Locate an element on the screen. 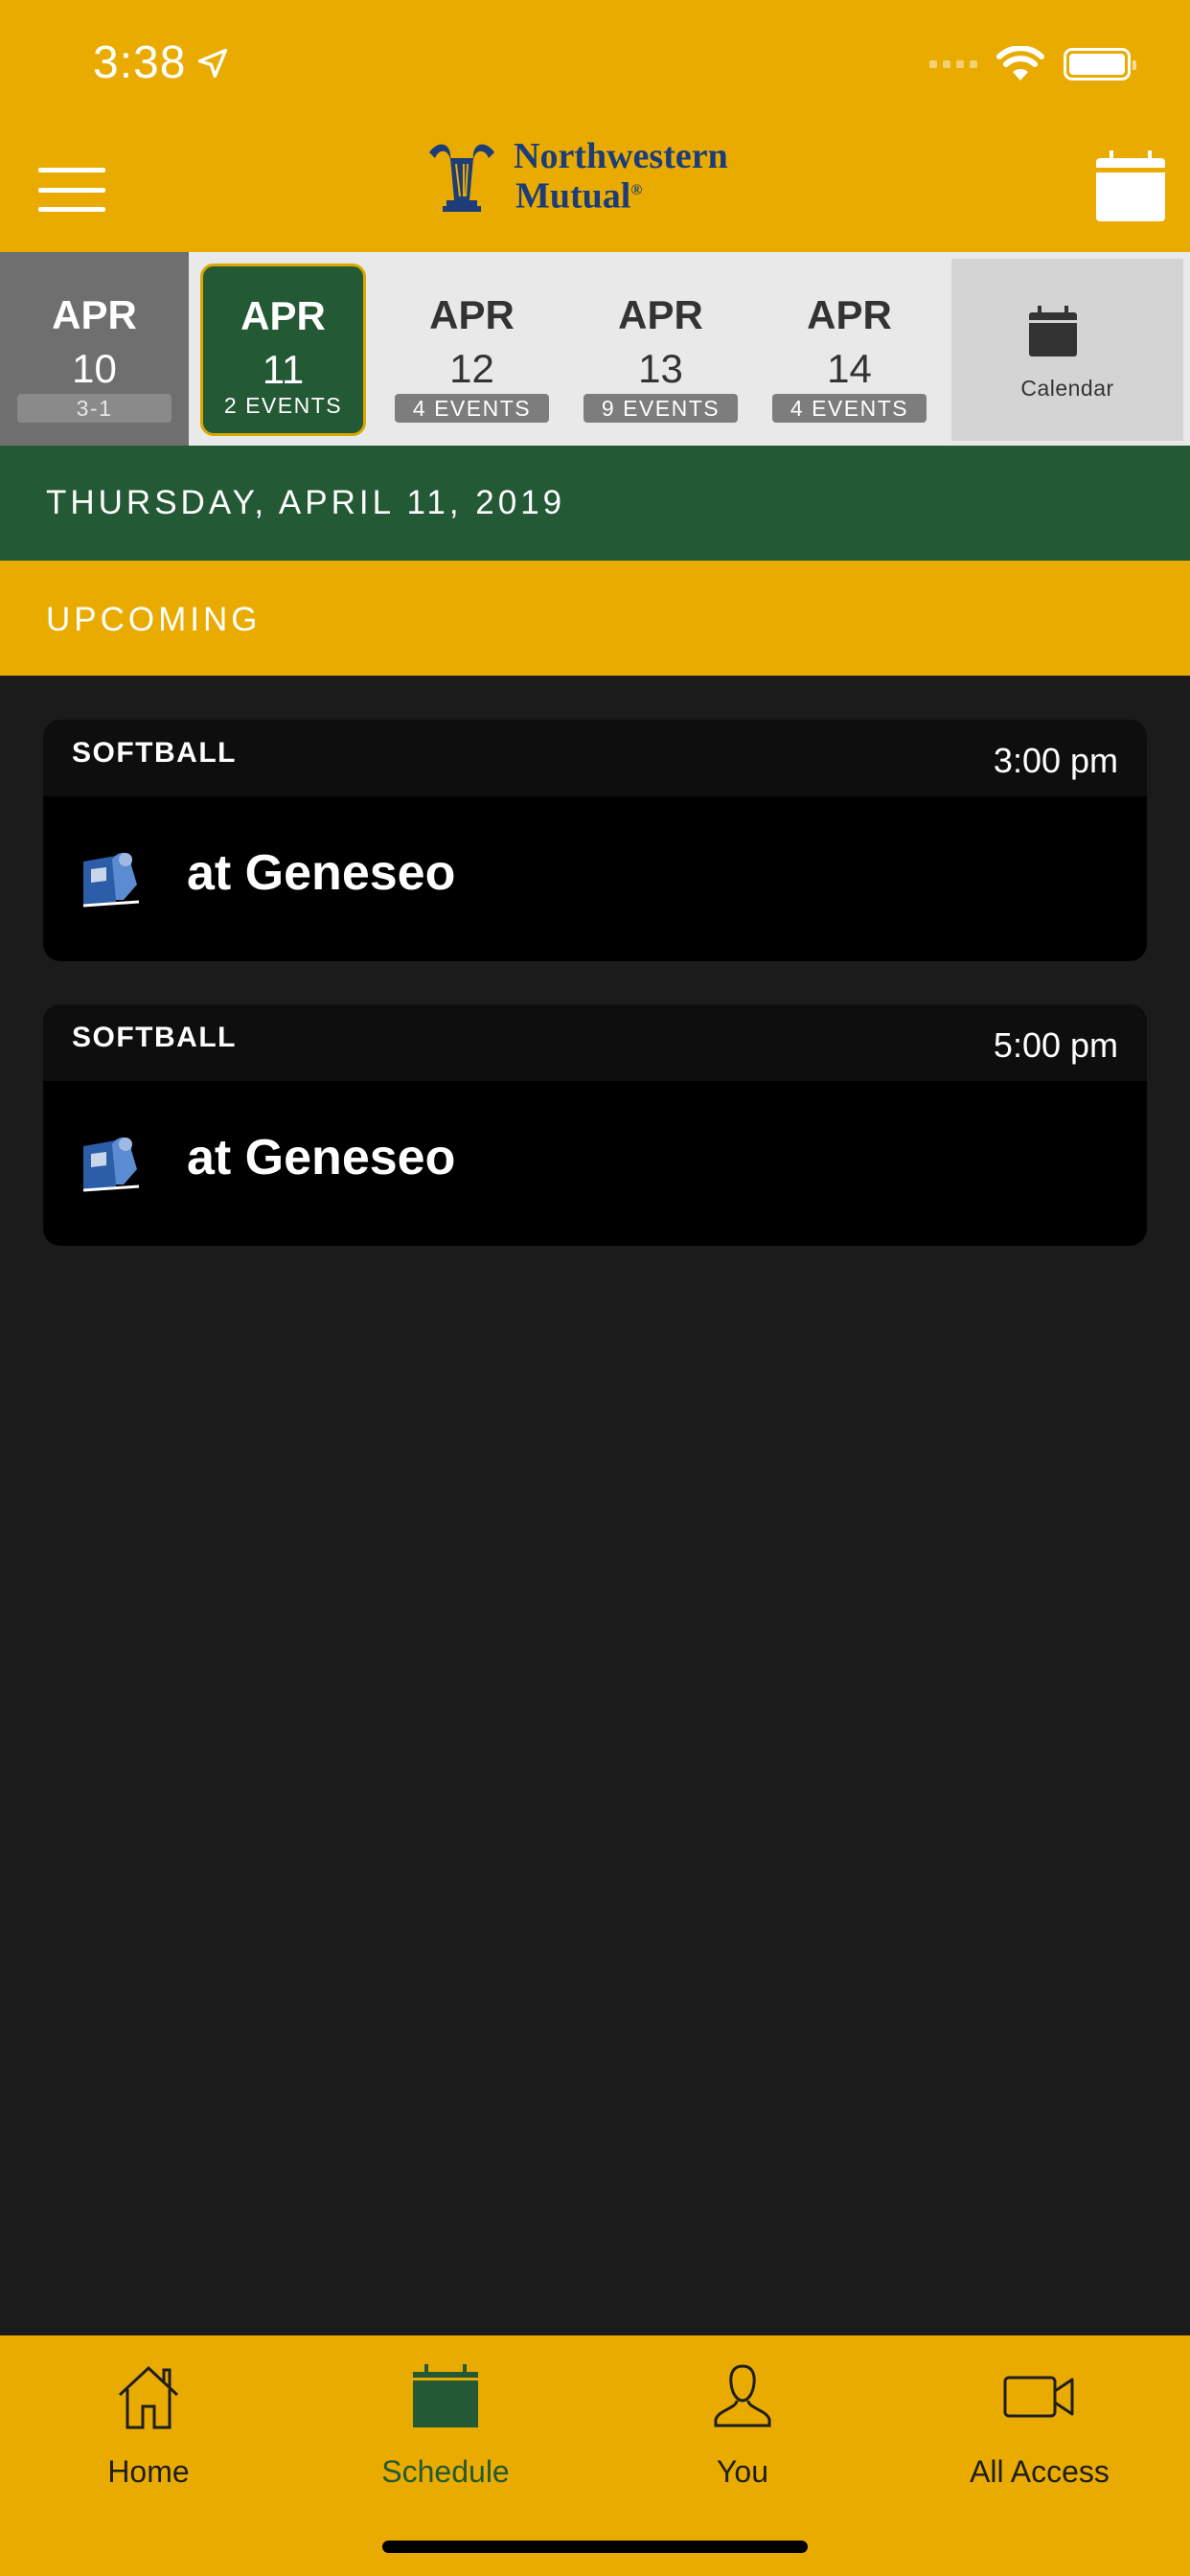 The height and width of the screenshot is (2576, 1190). event-time: 3:00 pm is located at coordinates (1056, 760).